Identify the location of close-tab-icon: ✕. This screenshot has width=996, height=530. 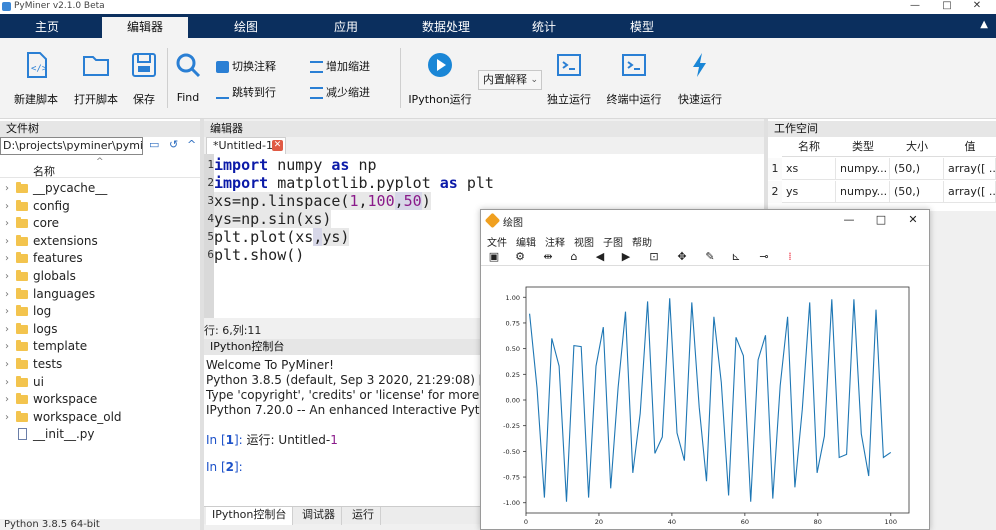
(277, 145).